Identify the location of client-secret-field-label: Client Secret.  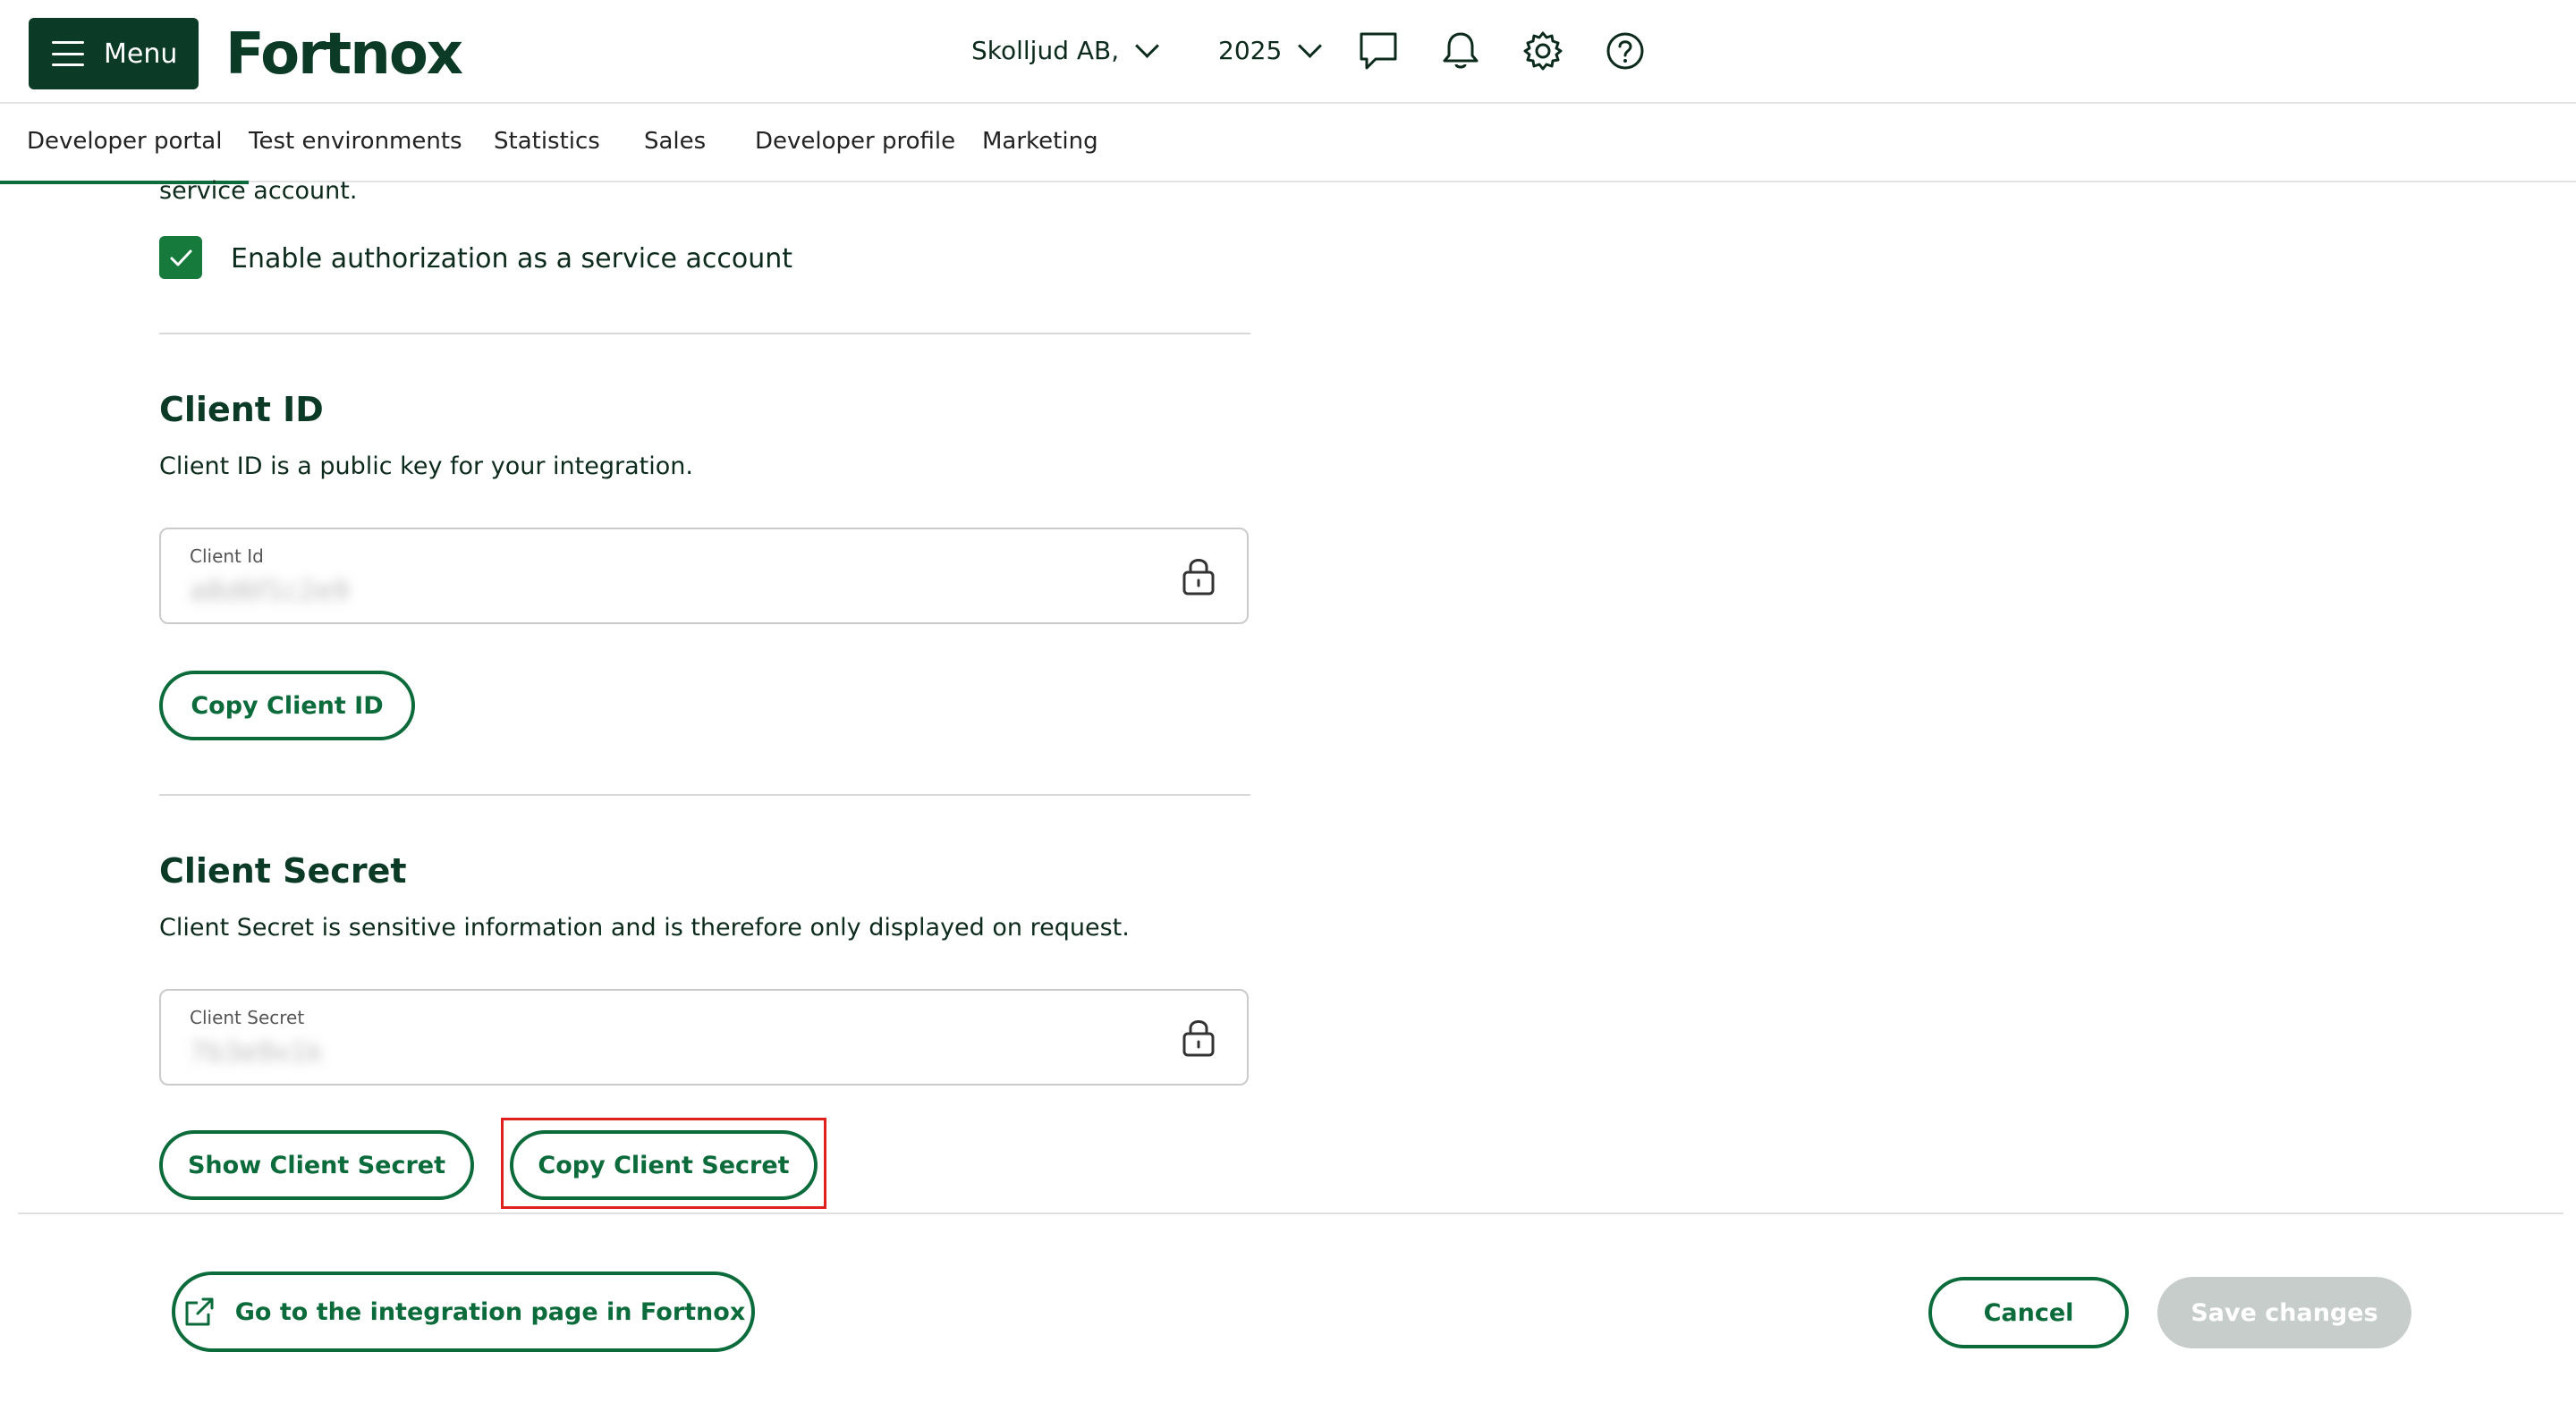
(247, 1018).